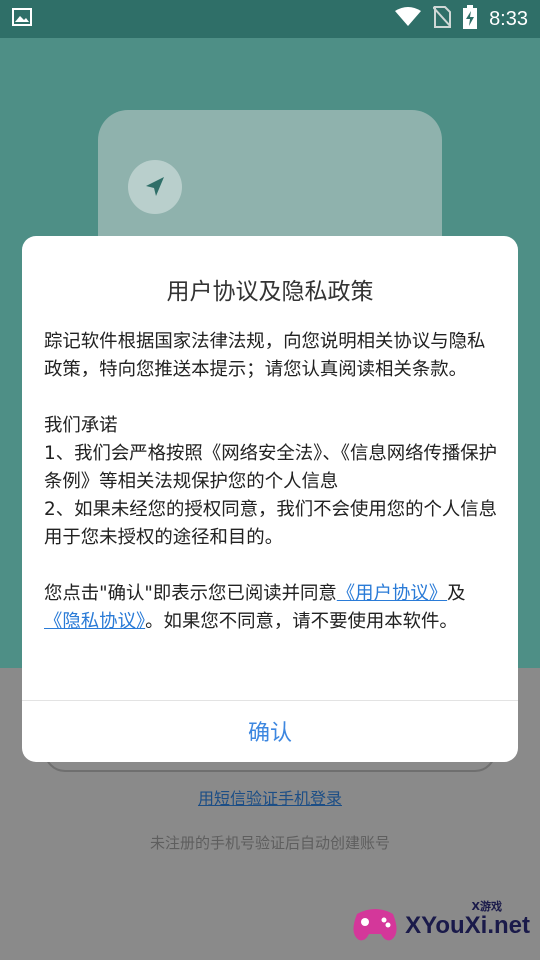  Describe the element at coordinates (456, 593) in the screenshot. I see `consent-and: 及` at that location.